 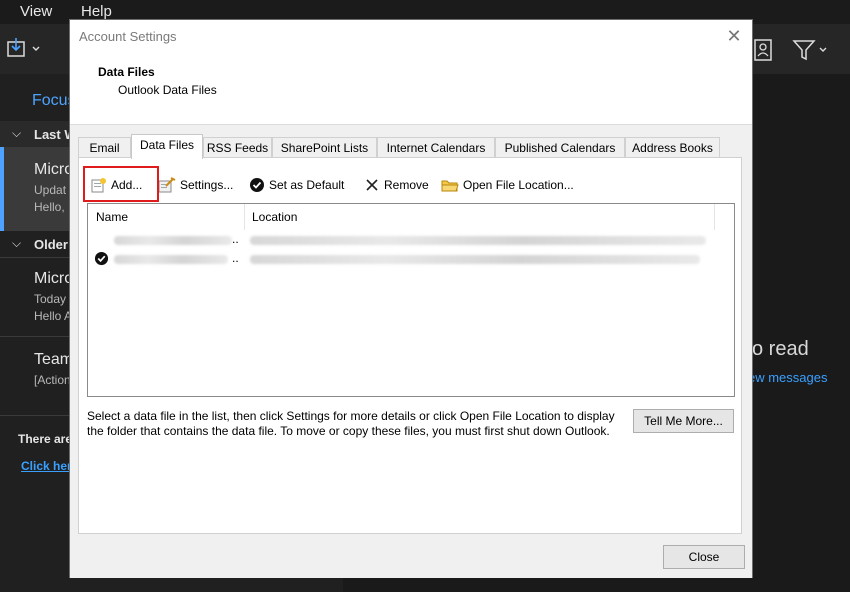 I want to click on column-header-name: Name, so click(x=112, y=217).